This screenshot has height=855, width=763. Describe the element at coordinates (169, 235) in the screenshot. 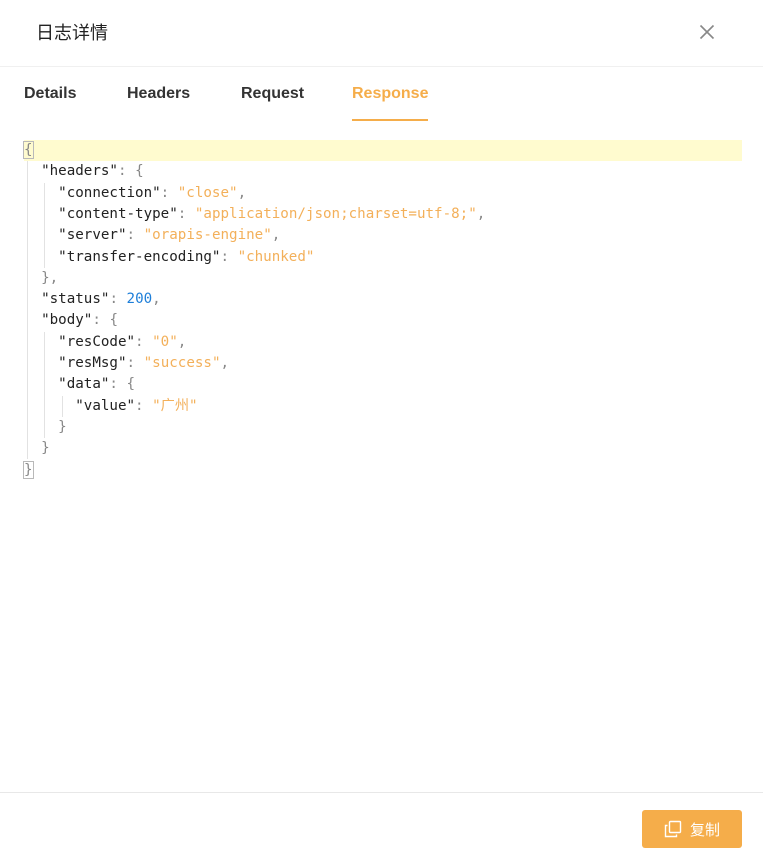

I see `json-line: "server": "orapis-engine",` at that location.